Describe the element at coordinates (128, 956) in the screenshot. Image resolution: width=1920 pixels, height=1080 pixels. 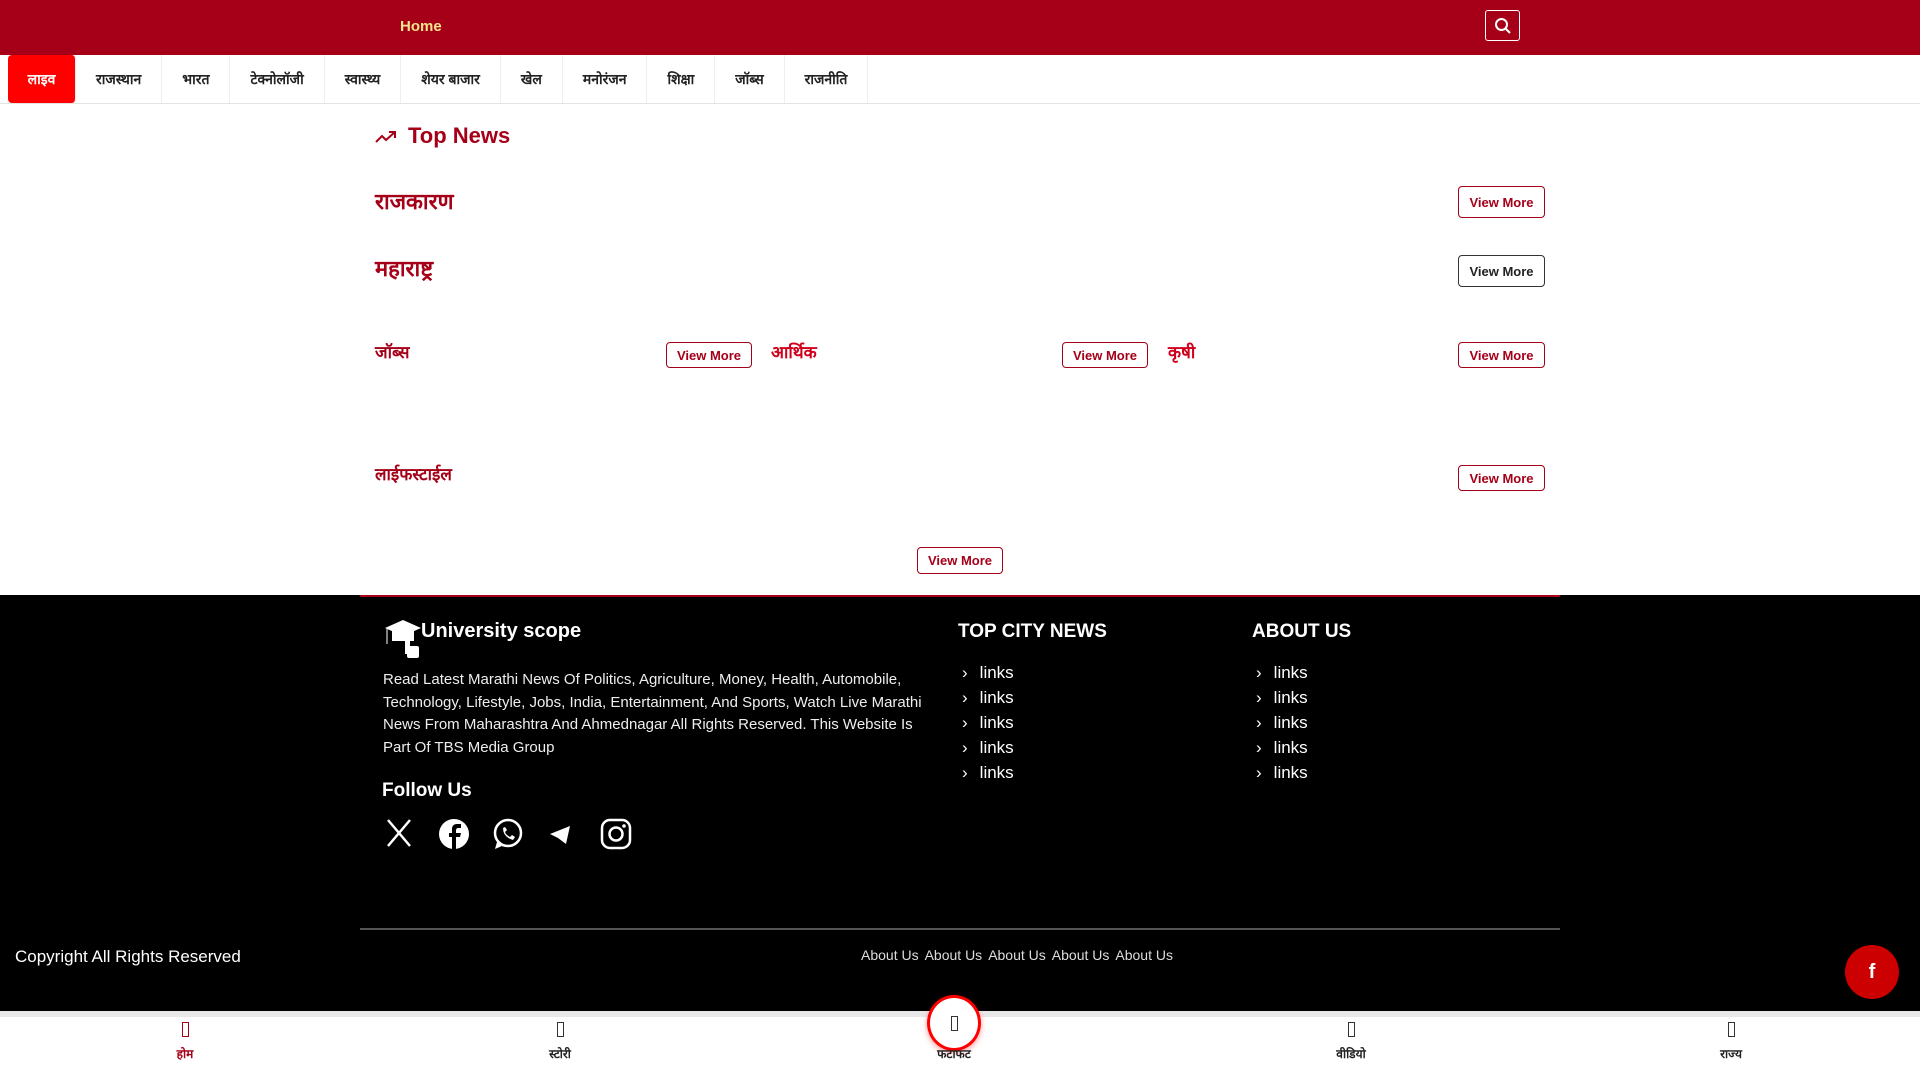
I see `copyright: Copyright All Rights Reserved` at that location.